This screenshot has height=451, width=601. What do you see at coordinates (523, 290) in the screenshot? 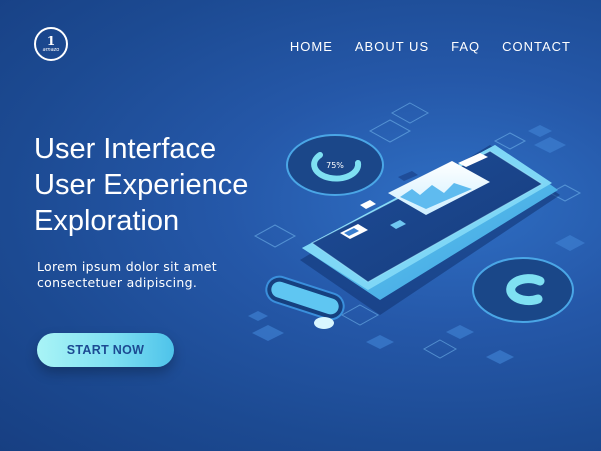
I see `gauge-disc-bottom` at bounding box center [523, 290].